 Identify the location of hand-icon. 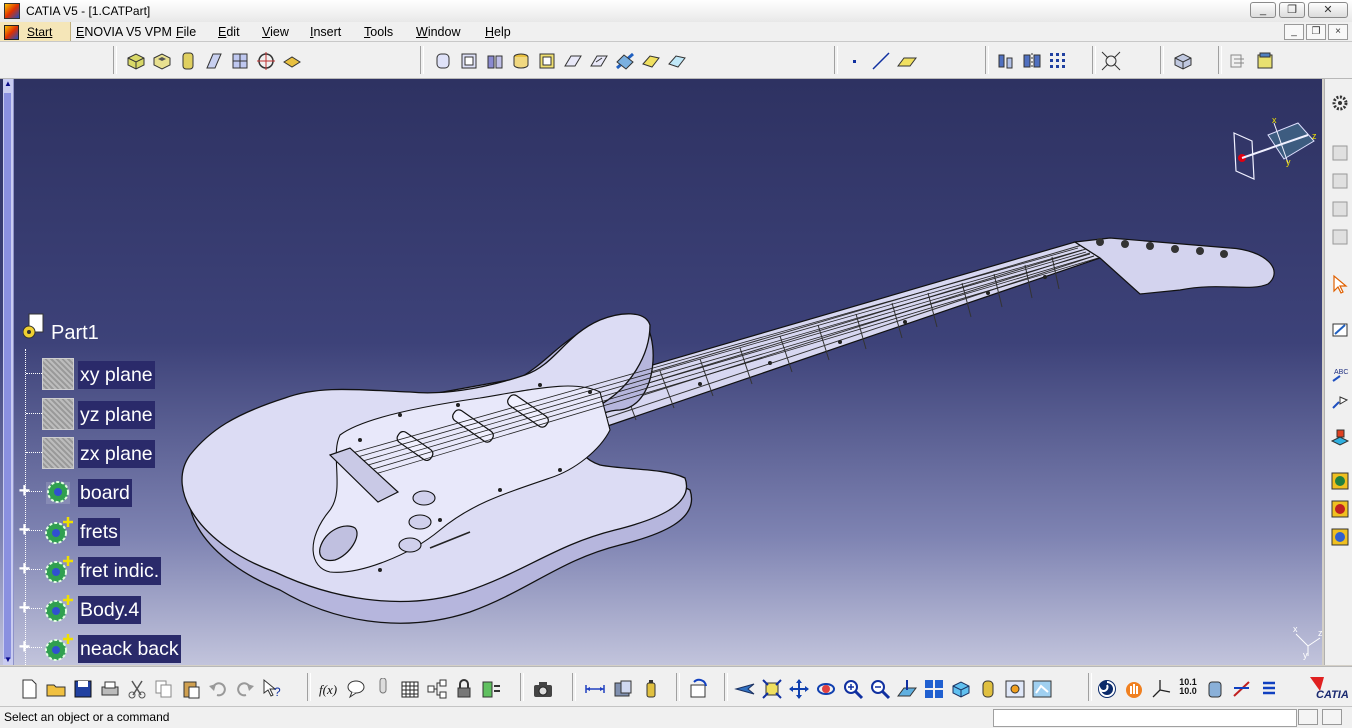
(1134, 689).